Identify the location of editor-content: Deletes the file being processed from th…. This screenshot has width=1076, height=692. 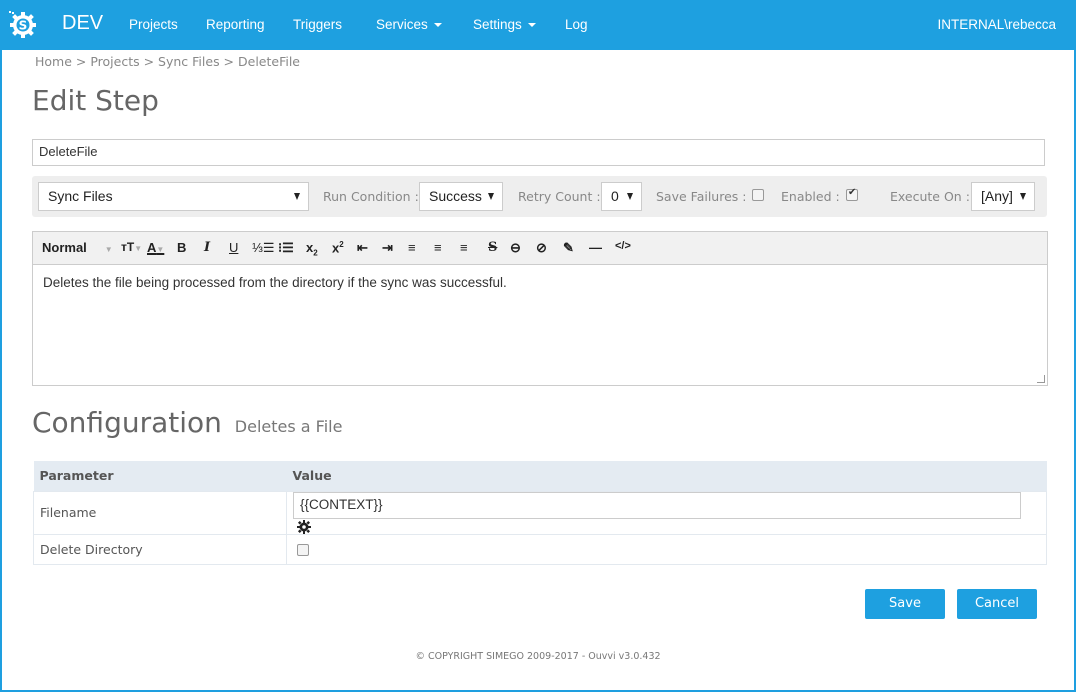
(540, 282).